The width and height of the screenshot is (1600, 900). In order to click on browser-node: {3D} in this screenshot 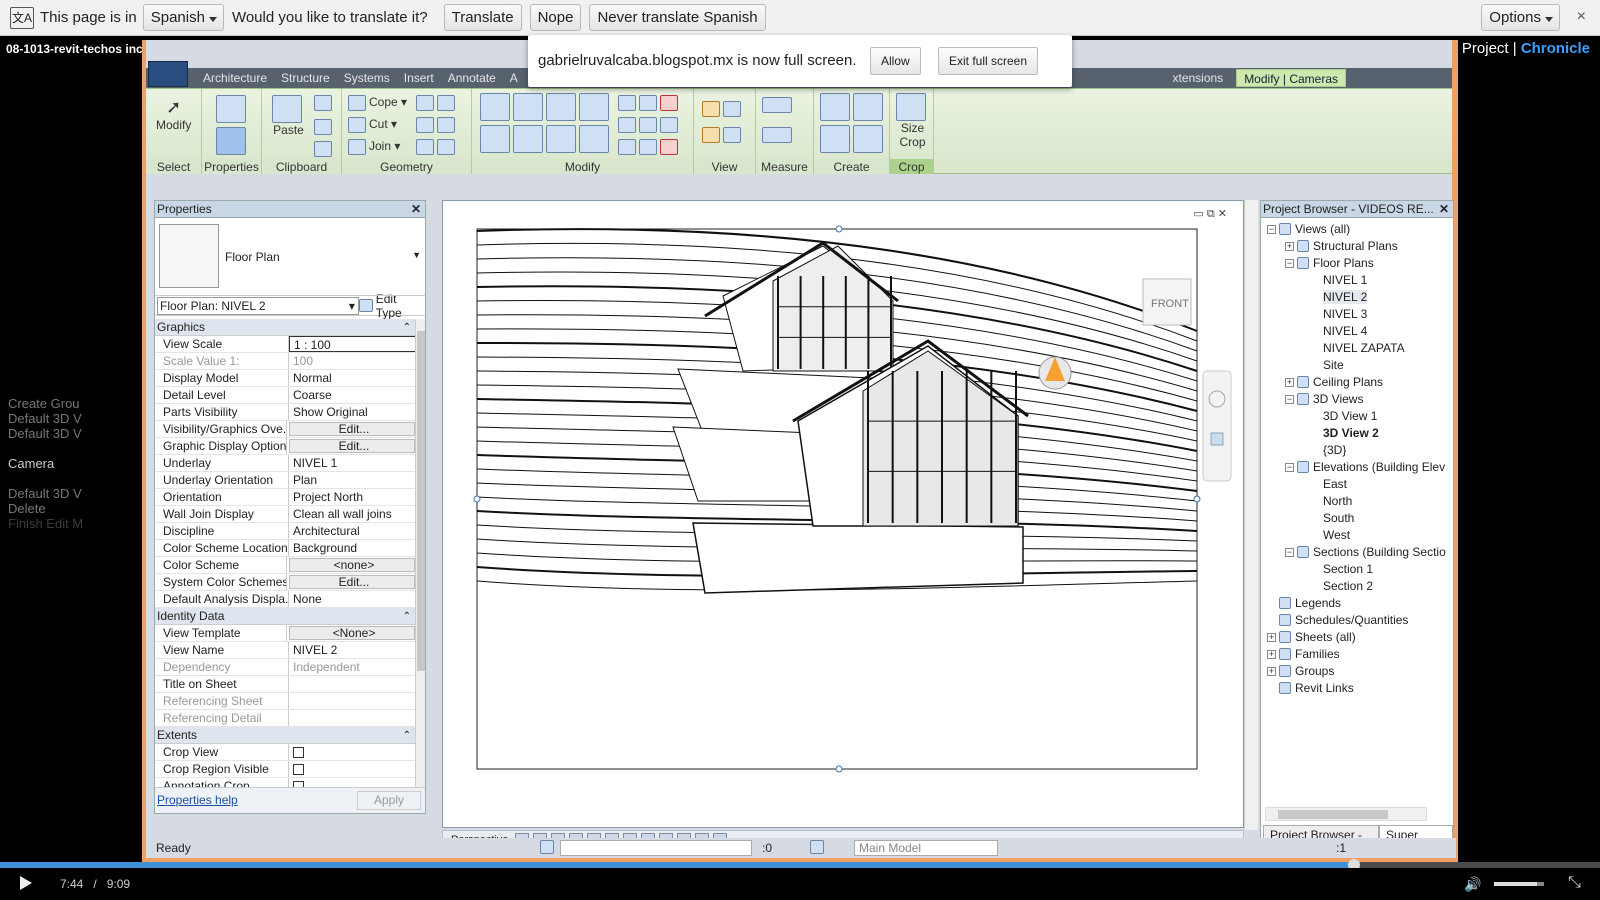, I will do `click(1357, 450)`.